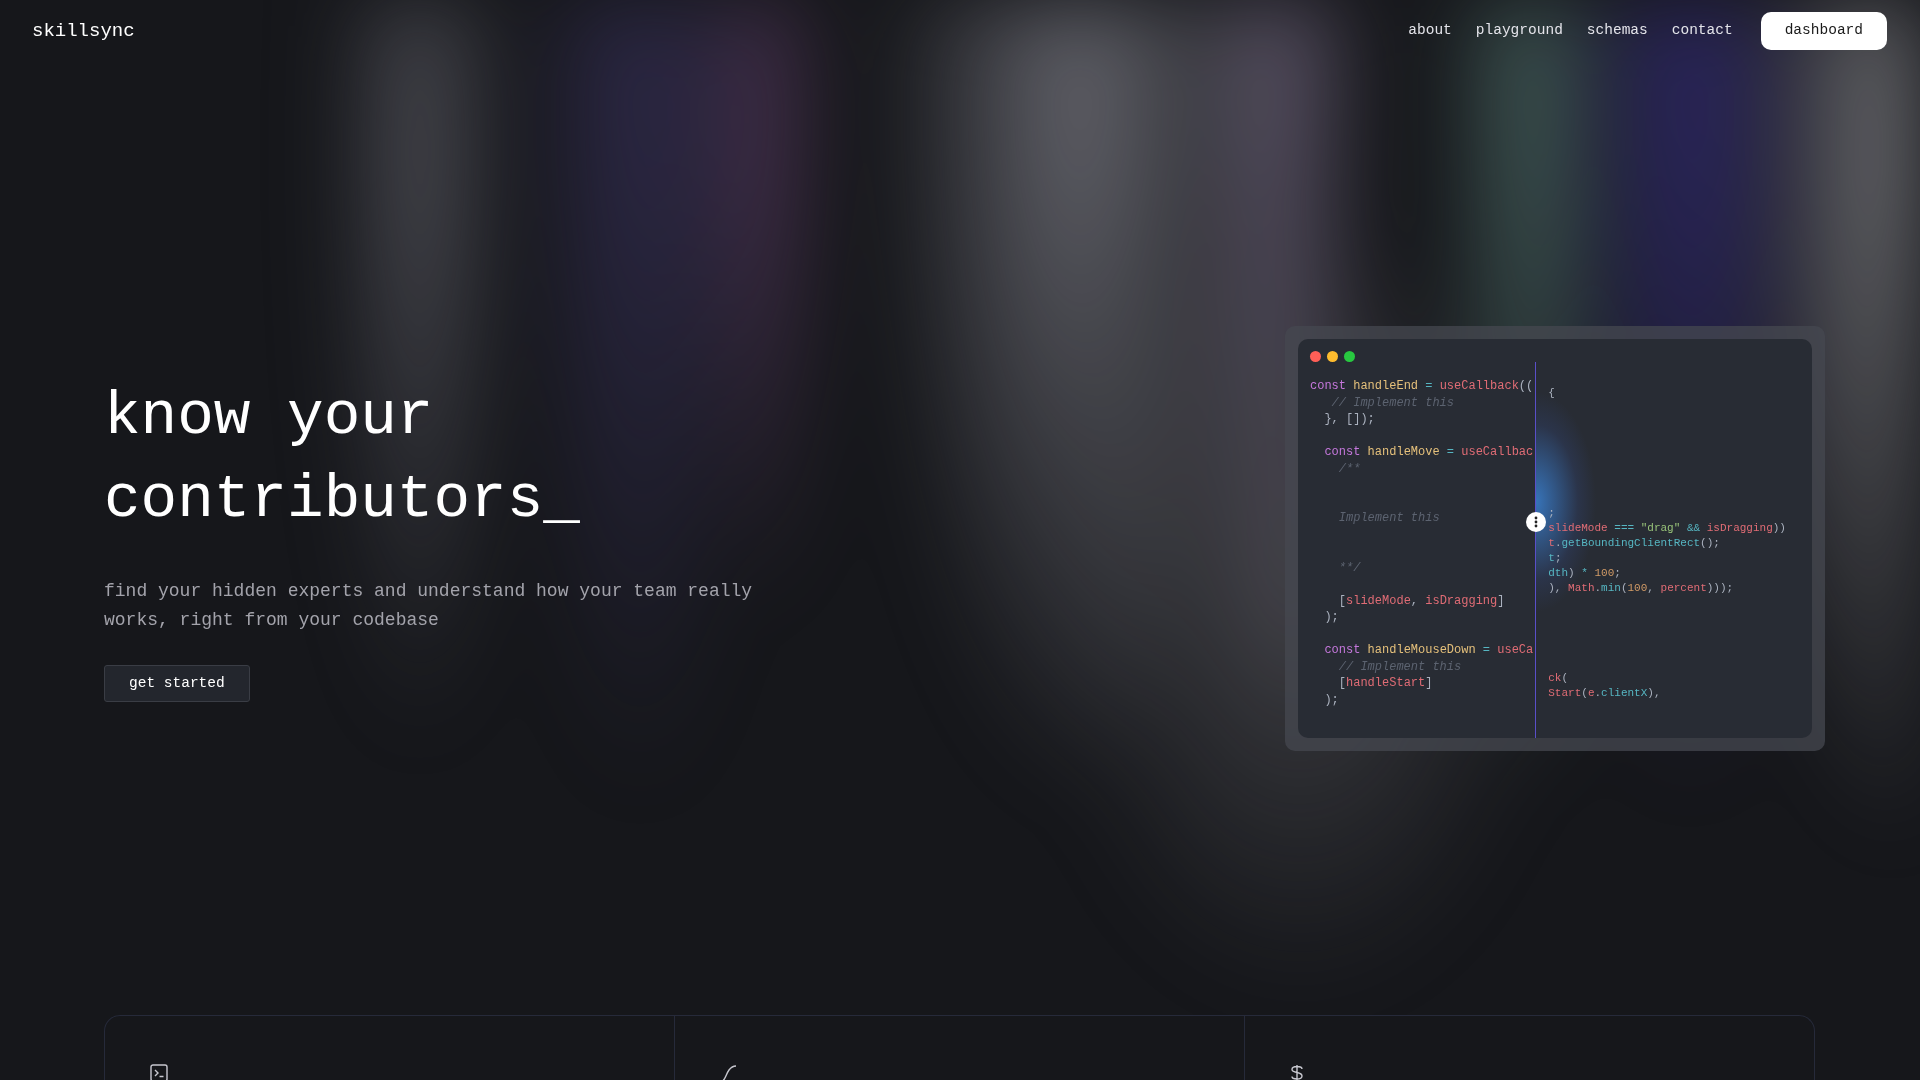 This screenshot has height=1080, width=1920. What do you see at coordinates (1823, 31) in the screenshot?
I see `dashboard-button: dashboard` at bounding box center [1823, 31].